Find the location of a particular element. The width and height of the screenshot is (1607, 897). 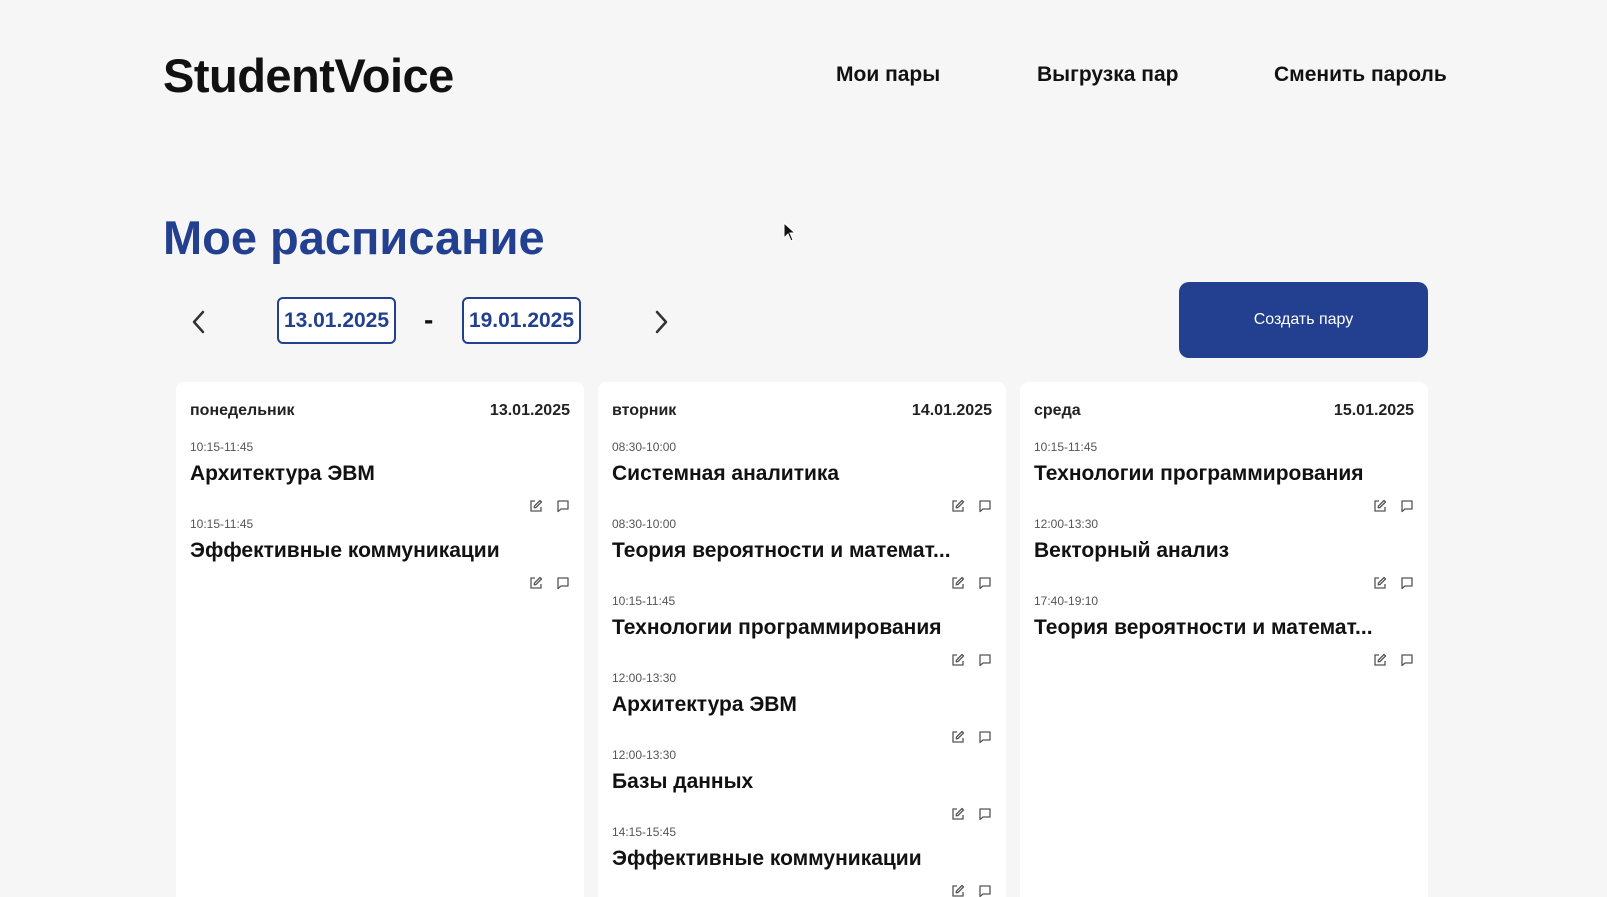

nav-change-password: Сменить пароль is located at coordinates (1360, 75).